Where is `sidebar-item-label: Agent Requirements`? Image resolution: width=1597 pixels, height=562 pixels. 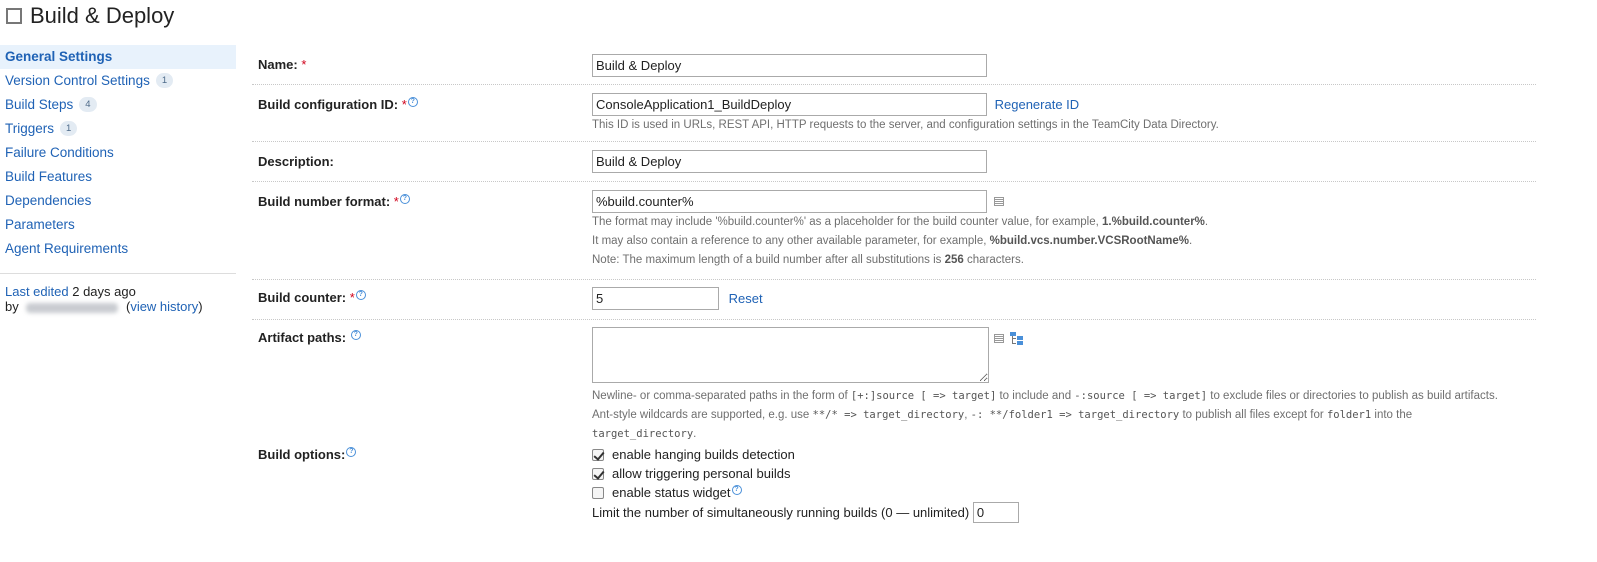 sidebar-item-label: Agent Requirements is located at coordinates (67, 248).